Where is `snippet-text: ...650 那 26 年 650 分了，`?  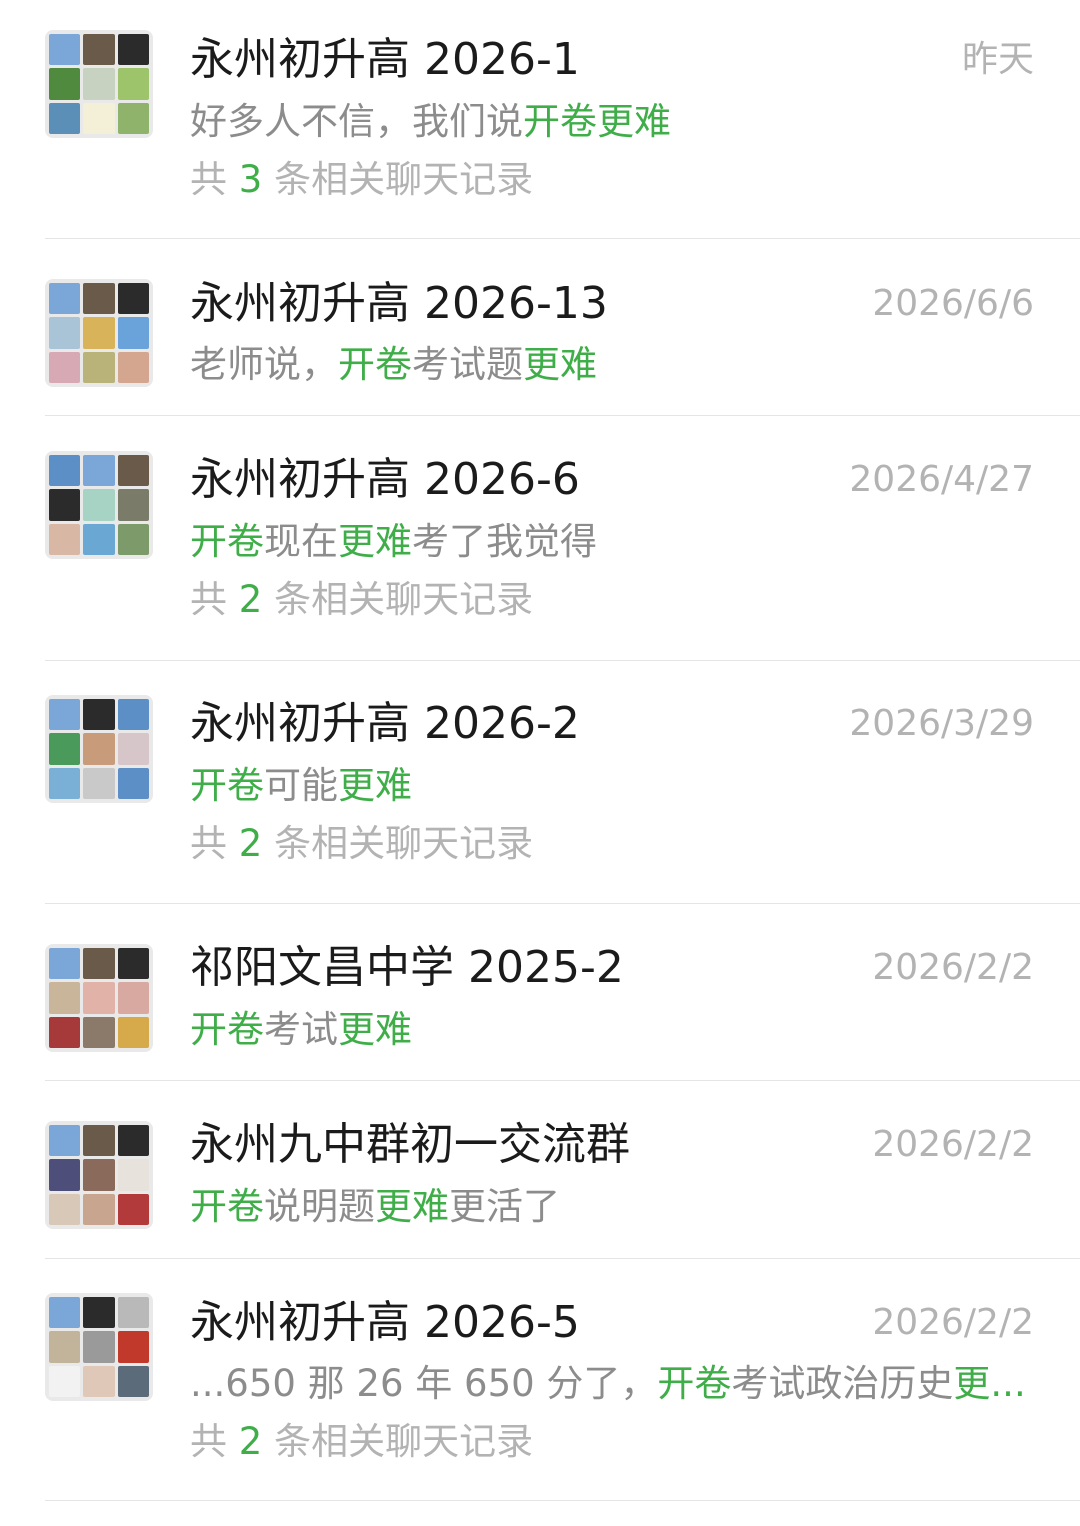 snippet-text: ...650 那 26 年 650 分了， is located at coordinates (424, 1383).